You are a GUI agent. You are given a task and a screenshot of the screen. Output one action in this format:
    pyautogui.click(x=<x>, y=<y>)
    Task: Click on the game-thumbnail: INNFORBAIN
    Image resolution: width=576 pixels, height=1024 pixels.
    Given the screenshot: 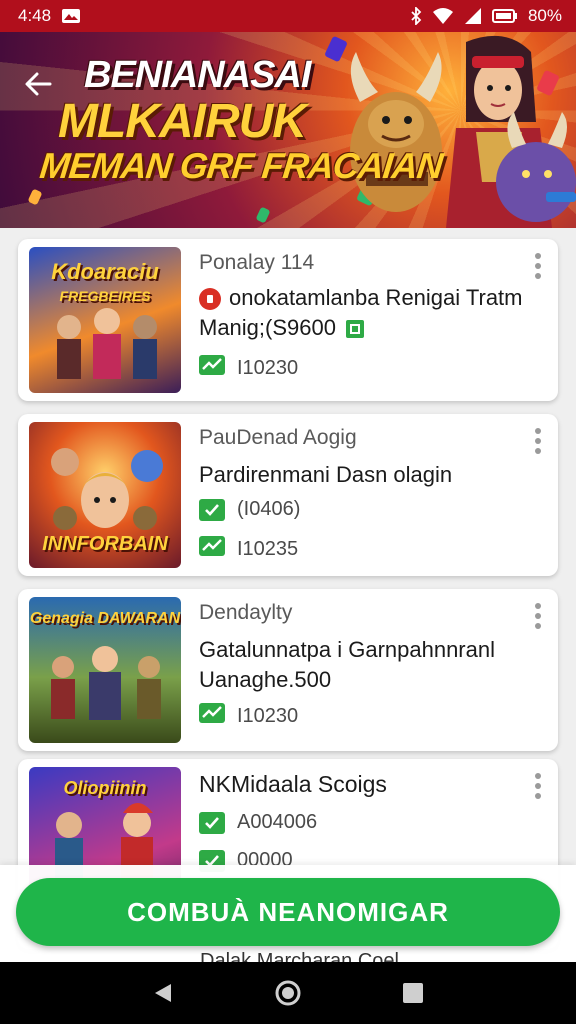 What is the action you would take?
    pyautogui.click(x=105, y=495)
    